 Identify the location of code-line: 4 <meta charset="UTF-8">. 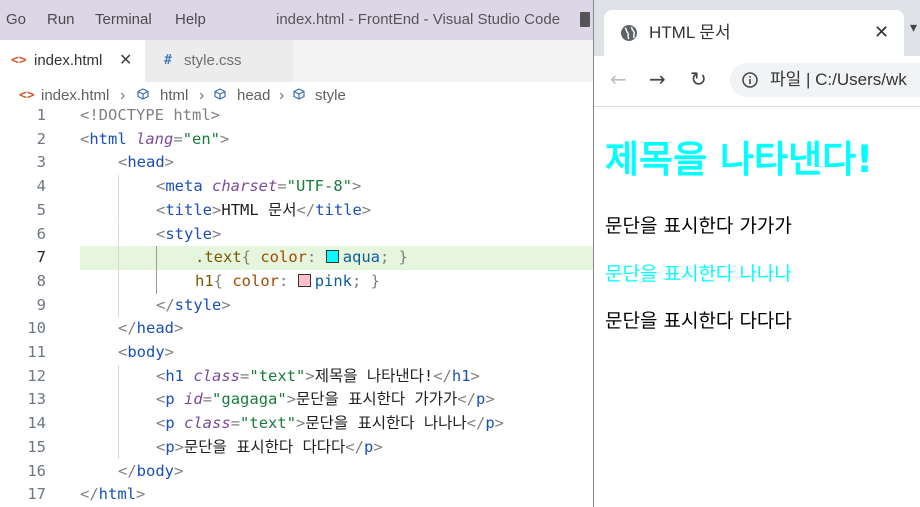
(296, 187).